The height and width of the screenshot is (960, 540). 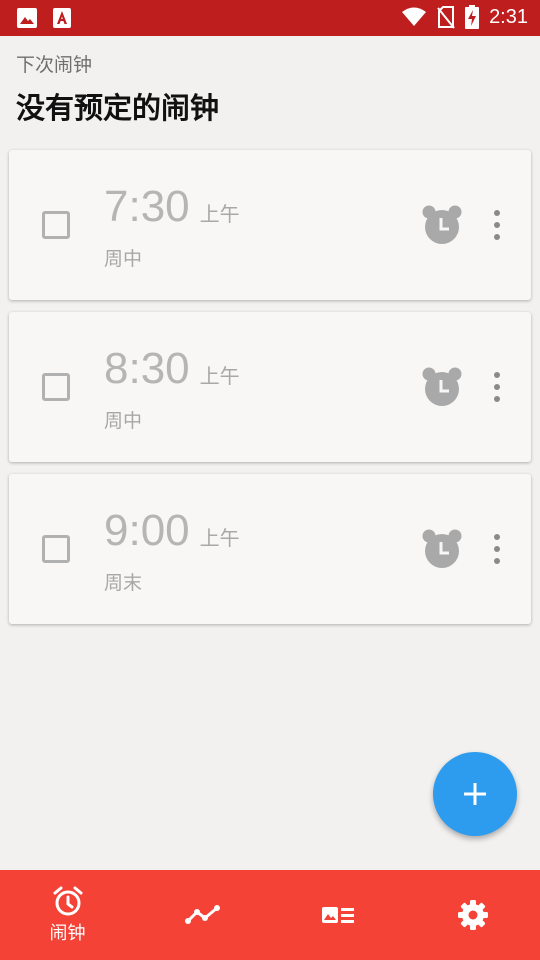 I want to click on nav-item-statistics, so click(x=202, y=915).